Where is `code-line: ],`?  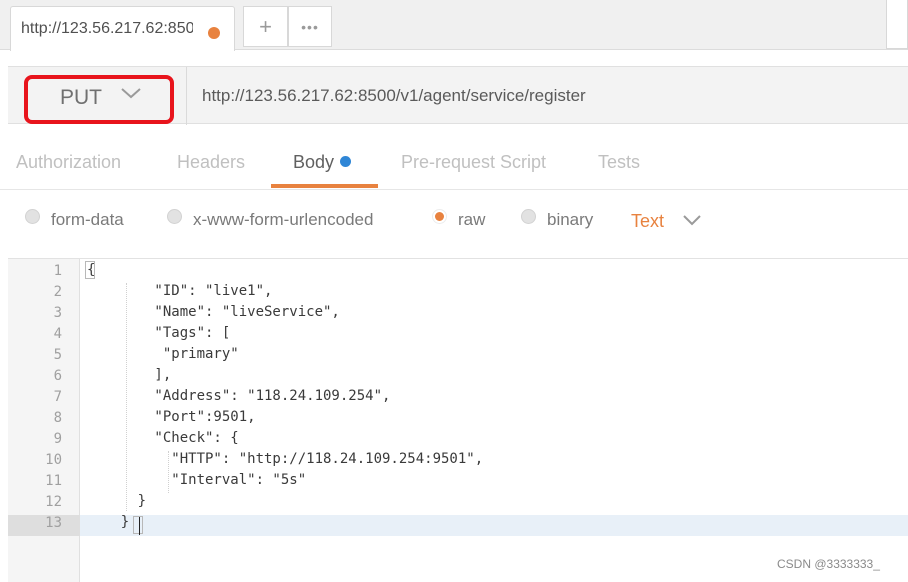 code-line: ], is located at coordinates (129, 375).